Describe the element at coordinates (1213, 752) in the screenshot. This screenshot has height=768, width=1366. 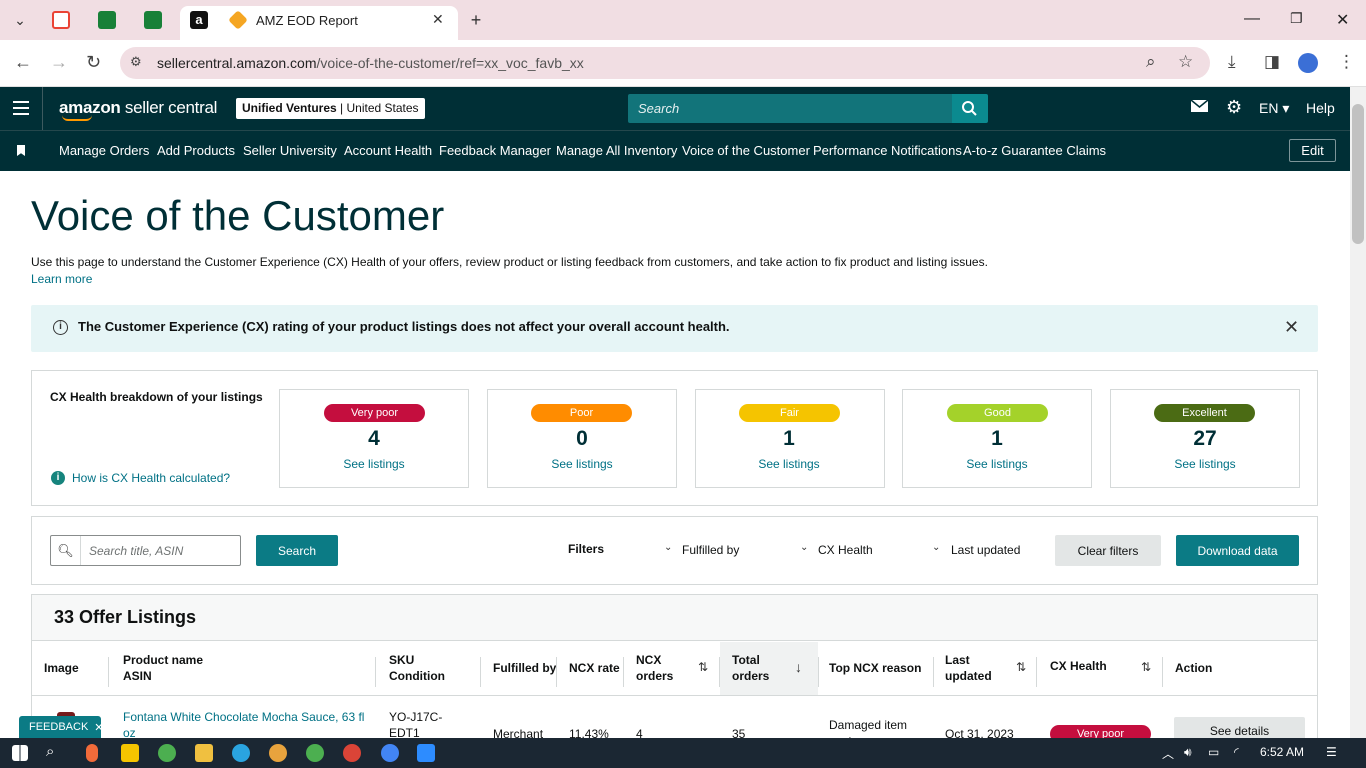
I see `battery-icon: ▭` at that location.